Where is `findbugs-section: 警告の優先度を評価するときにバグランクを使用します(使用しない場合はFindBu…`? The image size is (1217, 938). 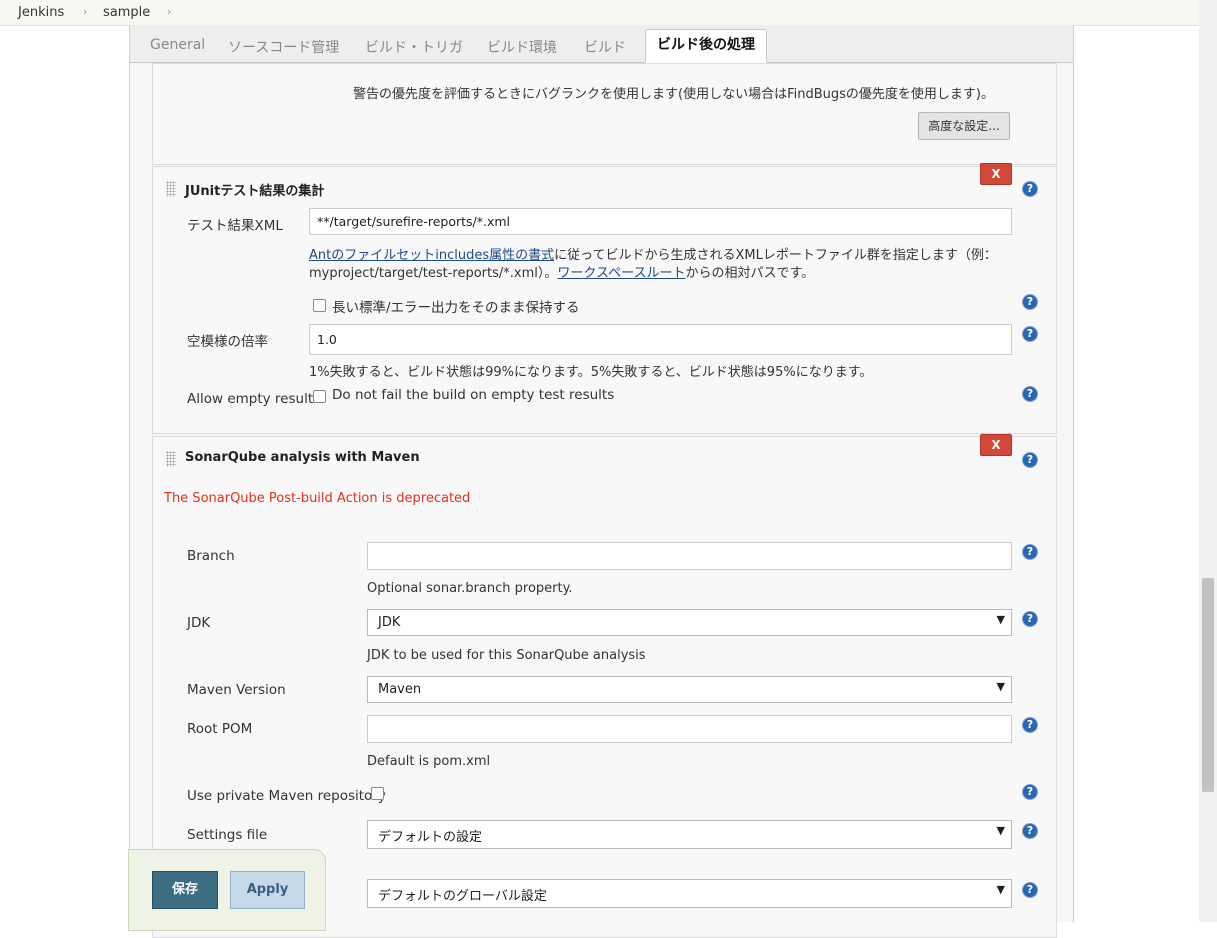 findbugs-section: 警告の優先度を評価するときにバグランクを使用します(使用しない場合はFindBu… is located at coordinates (604, 114).